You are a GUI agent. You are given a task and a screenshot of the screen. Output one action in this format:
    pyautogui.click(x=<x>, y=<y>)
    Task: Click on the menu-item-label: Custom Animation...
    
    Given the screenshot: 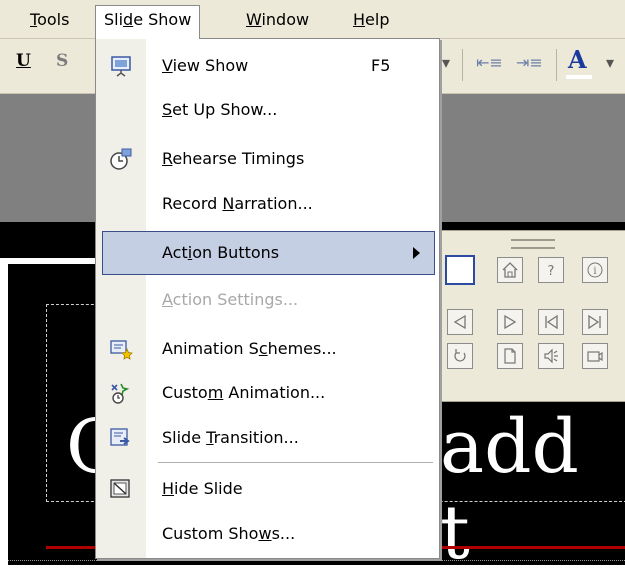 What is the action you would take?
    pyautogui.click(x=243, y=393)
    